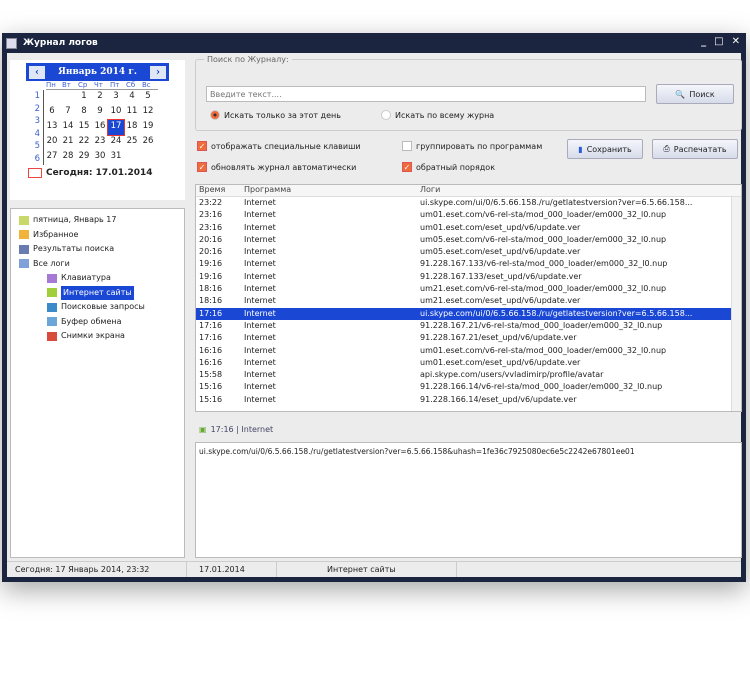  What do you see at coordinates (116, 112) in the screenshot?
I see `calendar-day: 10` at bounding box center [116, 112].